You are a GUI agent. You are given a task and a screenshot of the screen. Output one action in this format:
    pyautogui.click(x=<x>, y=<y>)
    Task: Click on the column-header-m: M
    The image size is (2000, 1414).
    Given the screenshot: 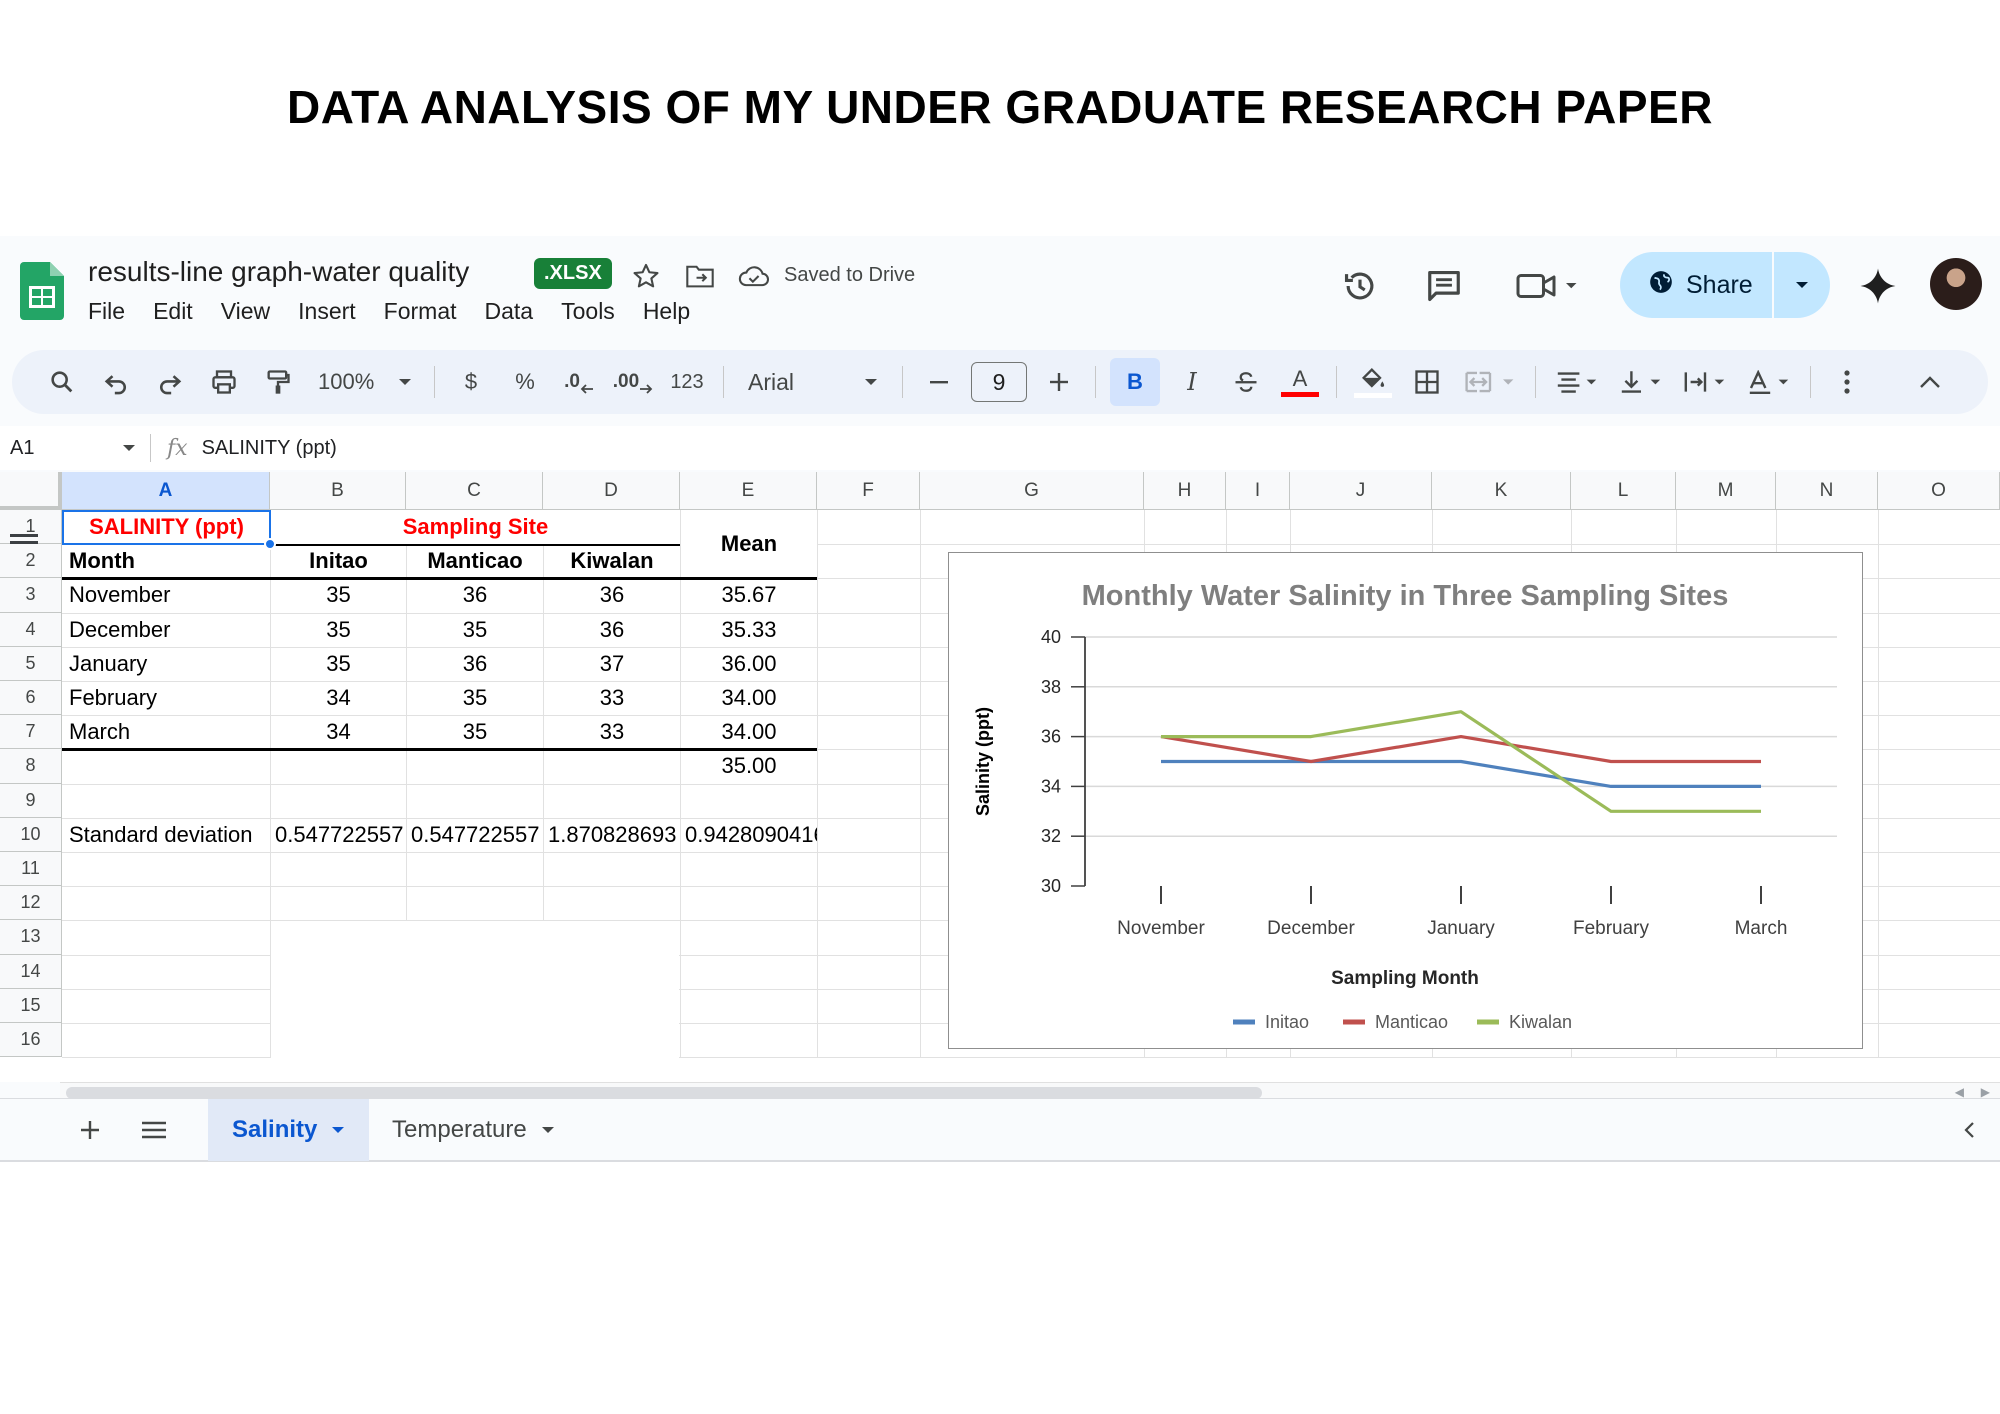 What is the action you would take?
    pyautogui.click(x=1726, y=491)
    